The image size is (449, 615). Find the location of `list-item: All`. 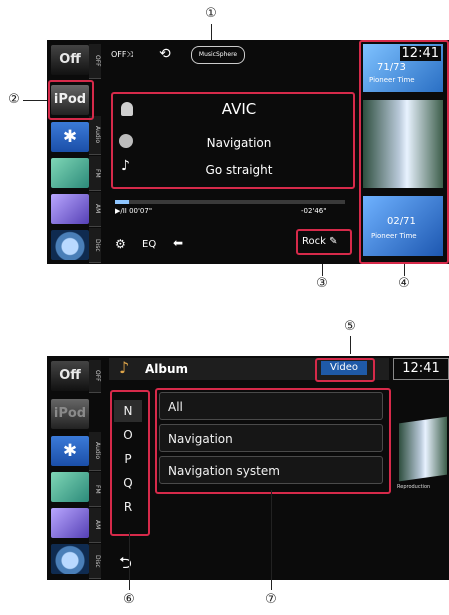

list-item: All is located at coordinates (271, 406).